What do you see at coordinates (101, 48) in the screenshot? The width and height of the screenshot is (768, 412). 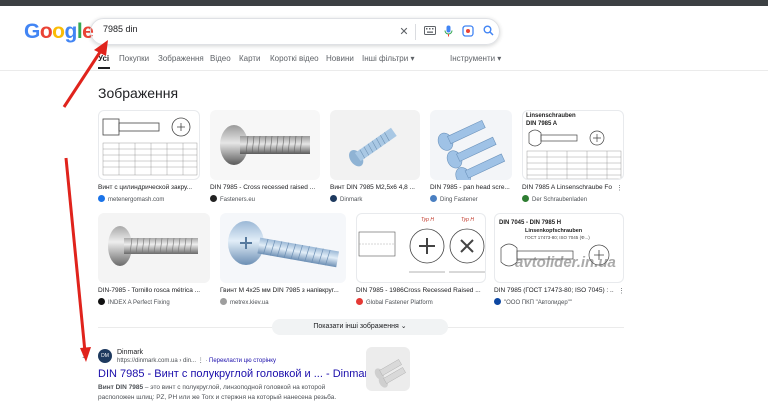 I see `arrow-head-search` at bounding box center [101, 48].